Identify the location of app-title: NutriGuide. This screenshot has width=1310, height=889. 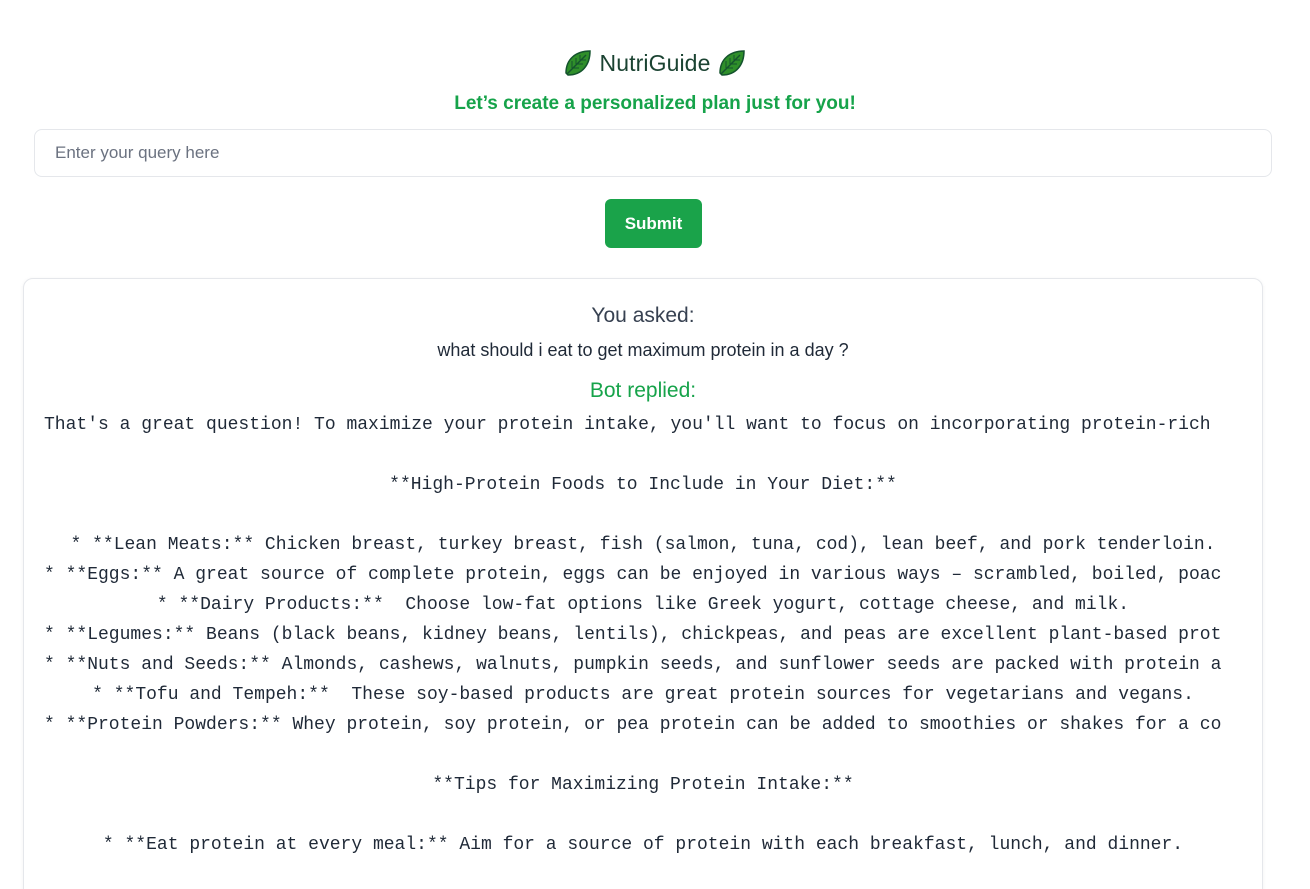
(655, 62).